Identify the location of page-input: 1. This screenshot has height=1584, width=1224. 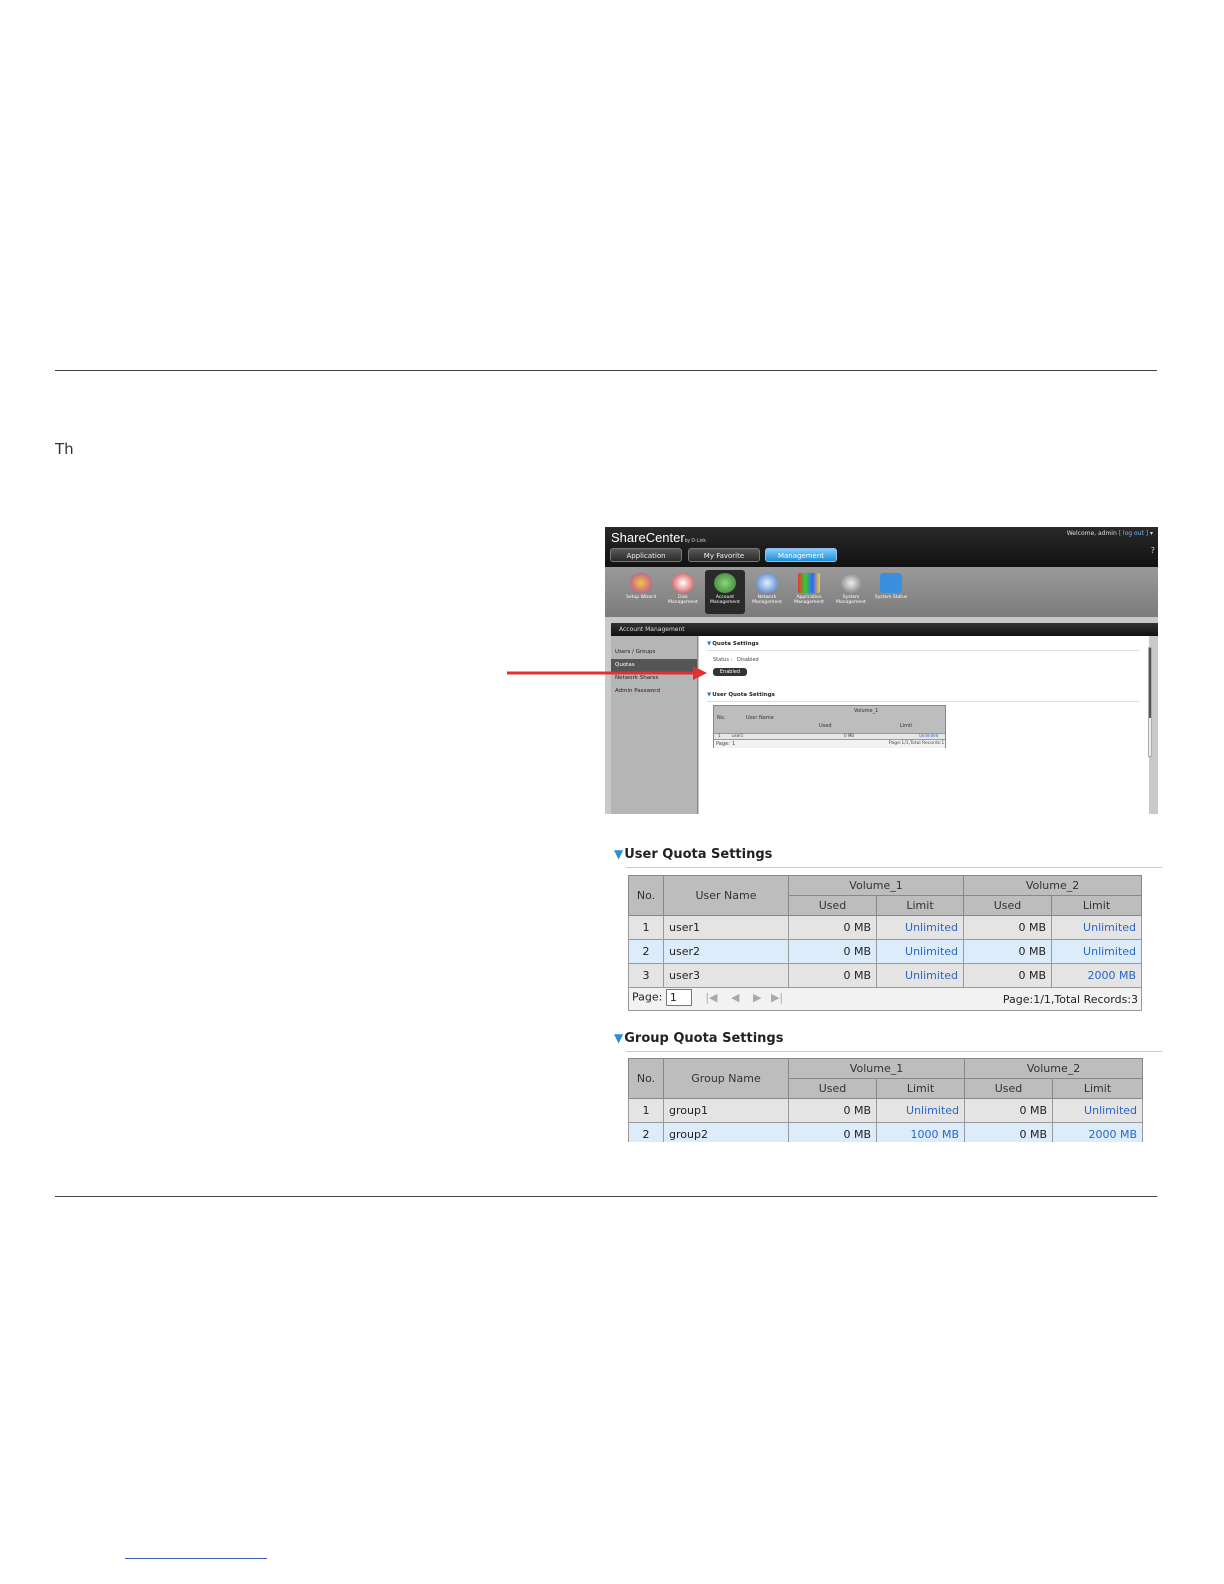
(678, 997).